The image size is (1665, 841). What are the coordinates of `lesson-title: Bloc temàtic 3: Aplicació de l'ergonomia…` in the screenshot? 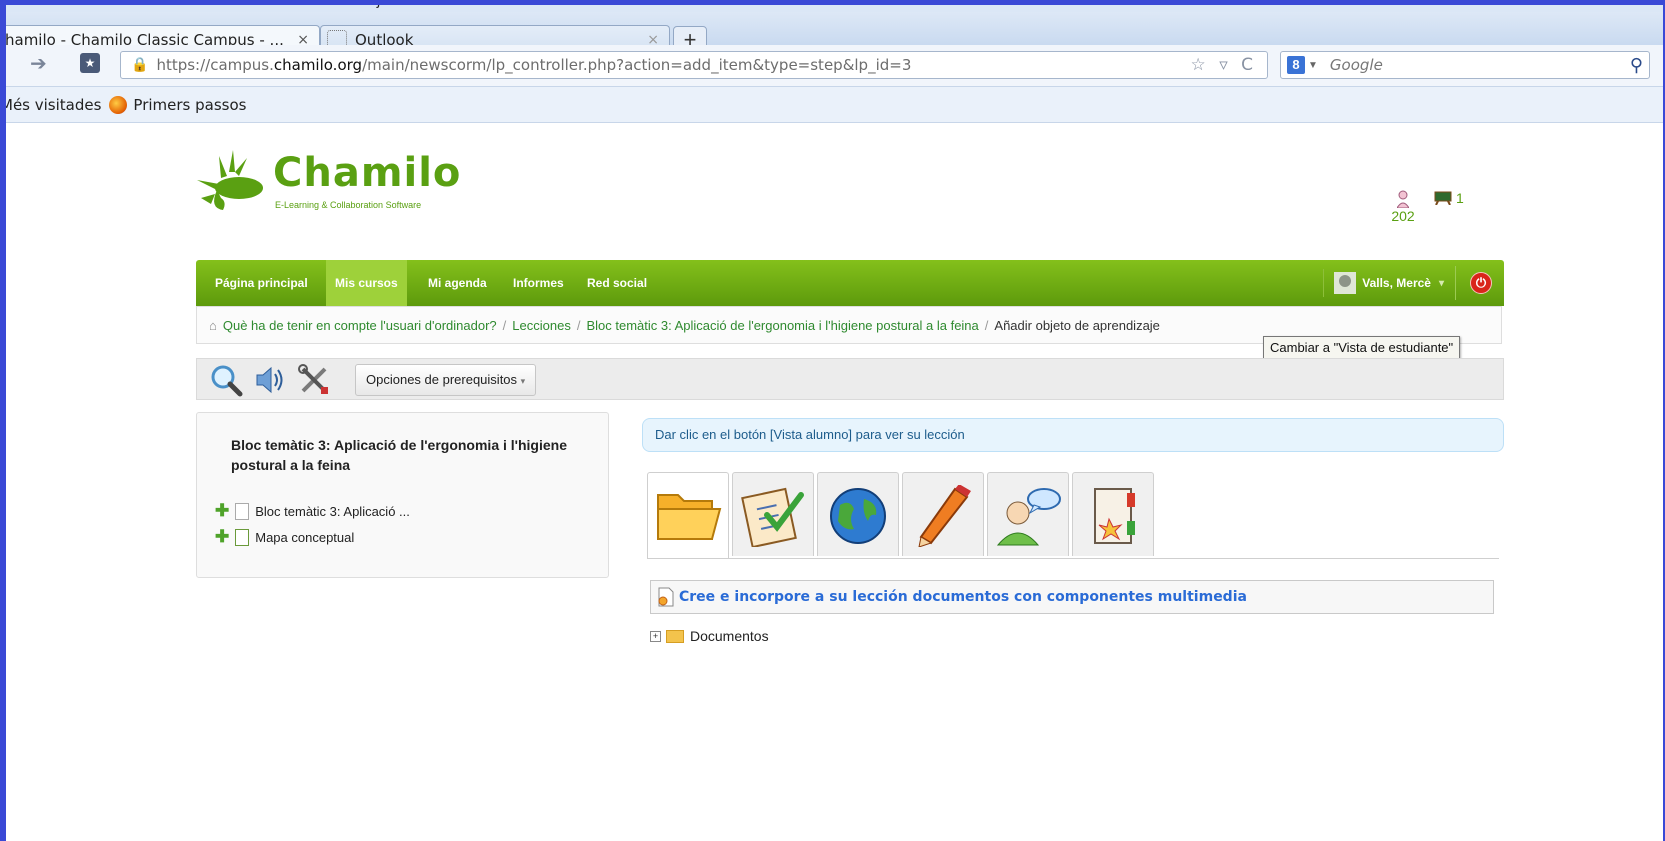 It's located at (399, 455).